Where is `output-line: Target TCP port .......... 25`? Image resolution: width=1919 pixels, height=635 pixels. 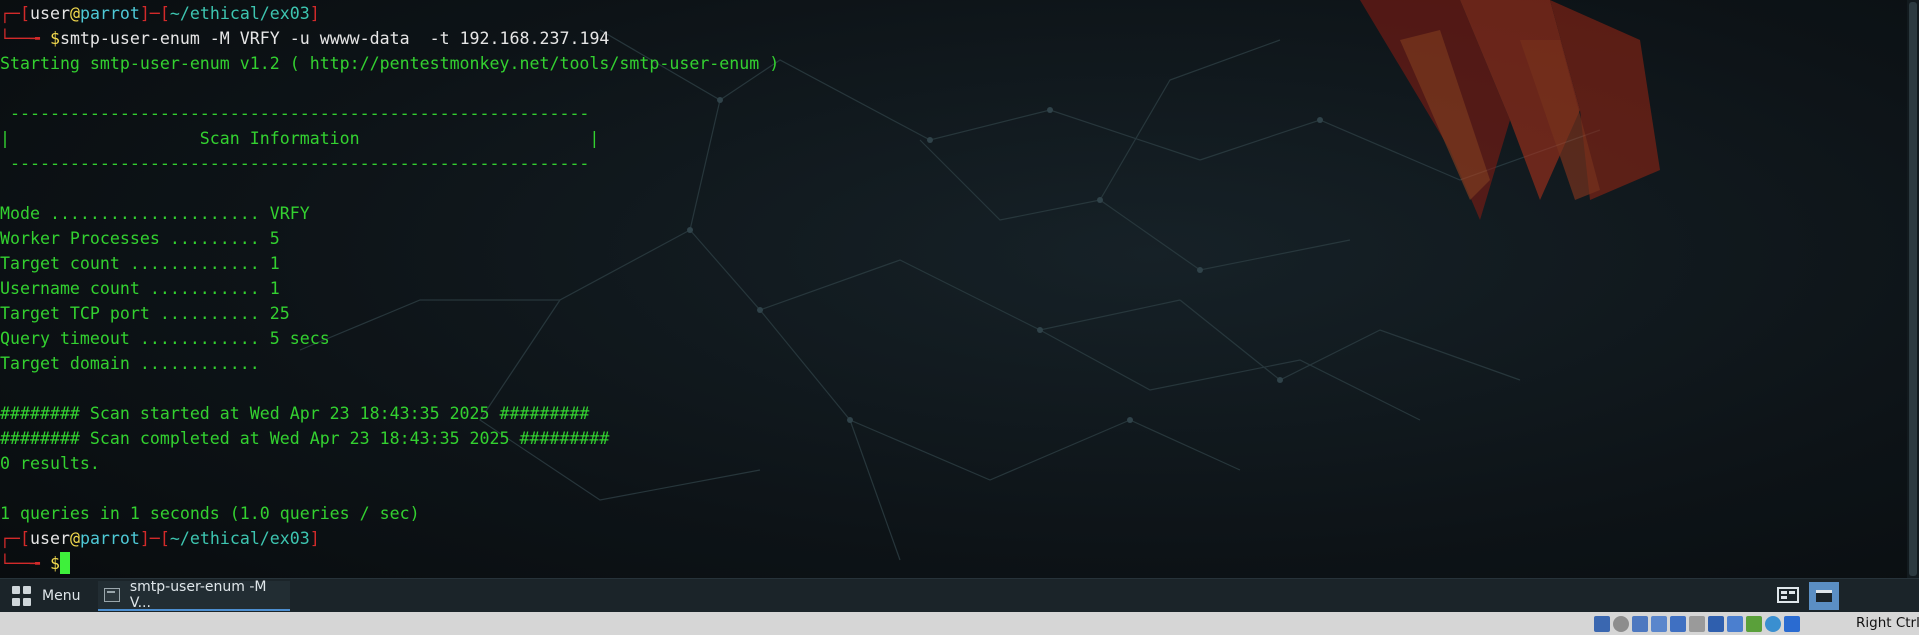
output-line: Target TCP port .......... 25 is located at coordinates (145, 313).